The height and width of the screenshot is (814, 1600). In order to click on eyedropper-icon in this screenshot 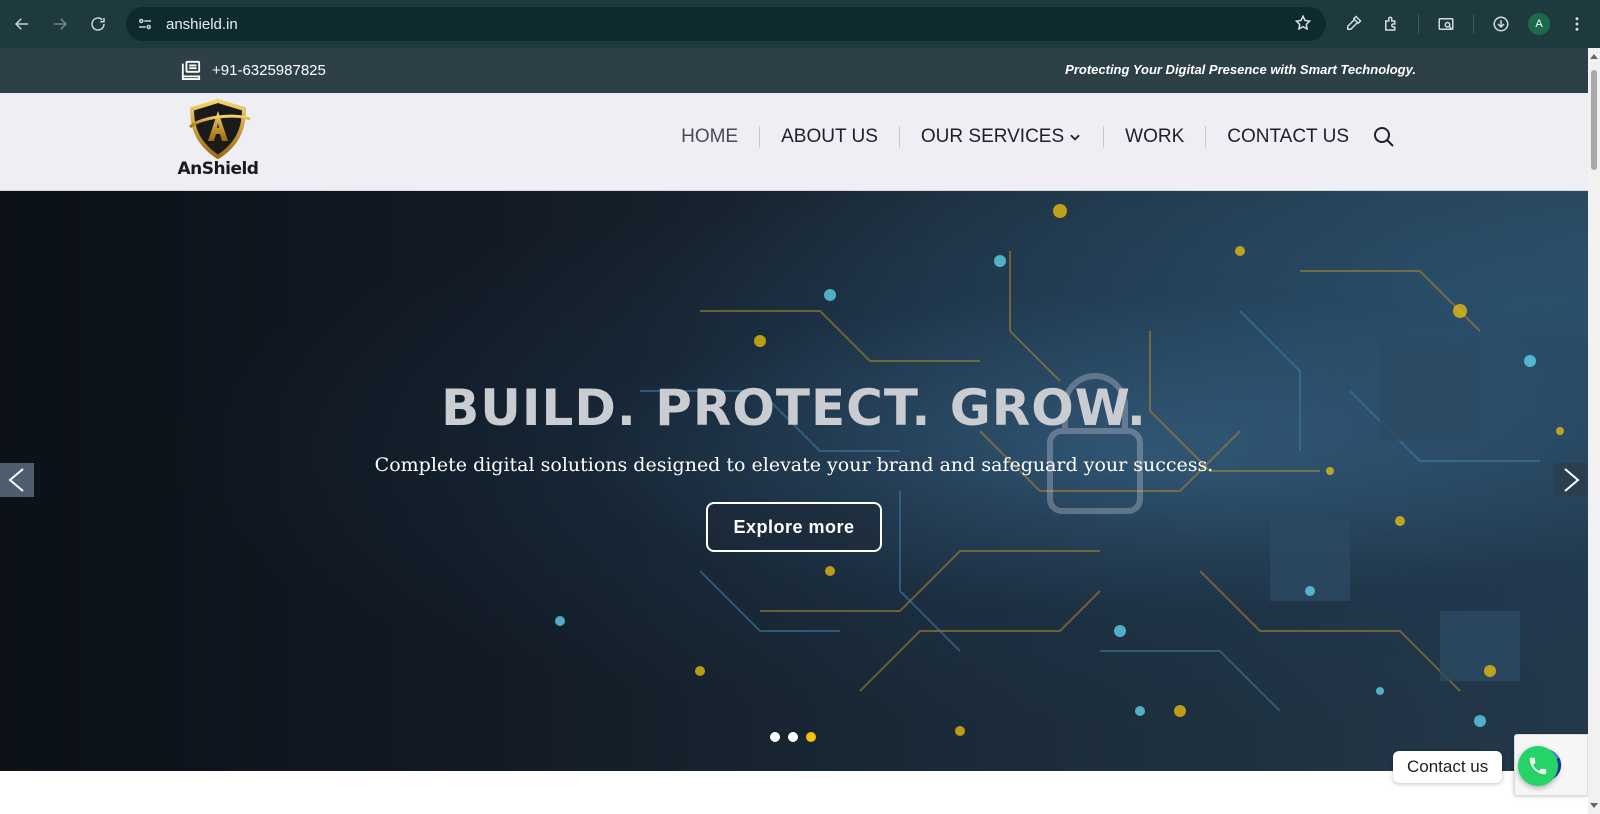, I will do `click(1353, 24)`.